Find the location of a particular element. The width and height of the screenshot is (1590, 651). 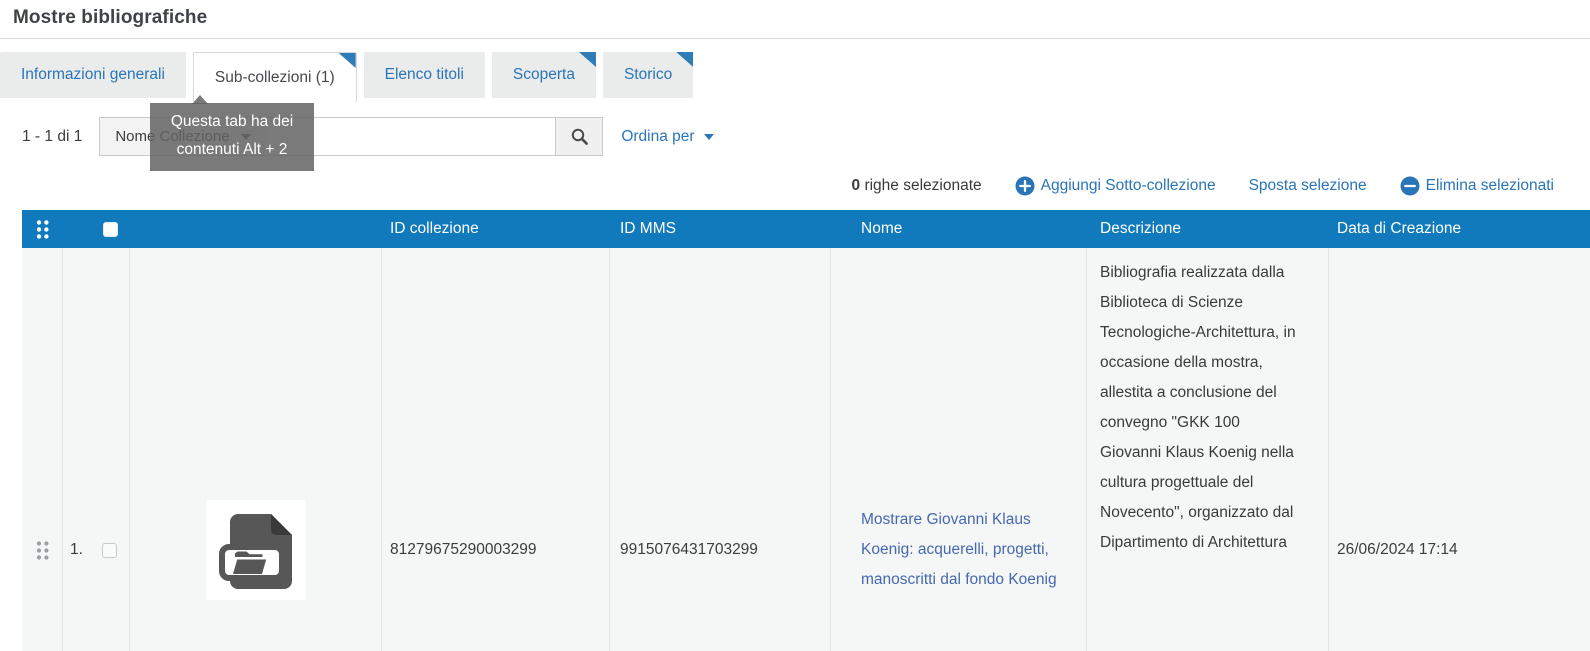

tab-sub-collezioni: Sub-collezioni (1) is located at coordinates (274, 77).